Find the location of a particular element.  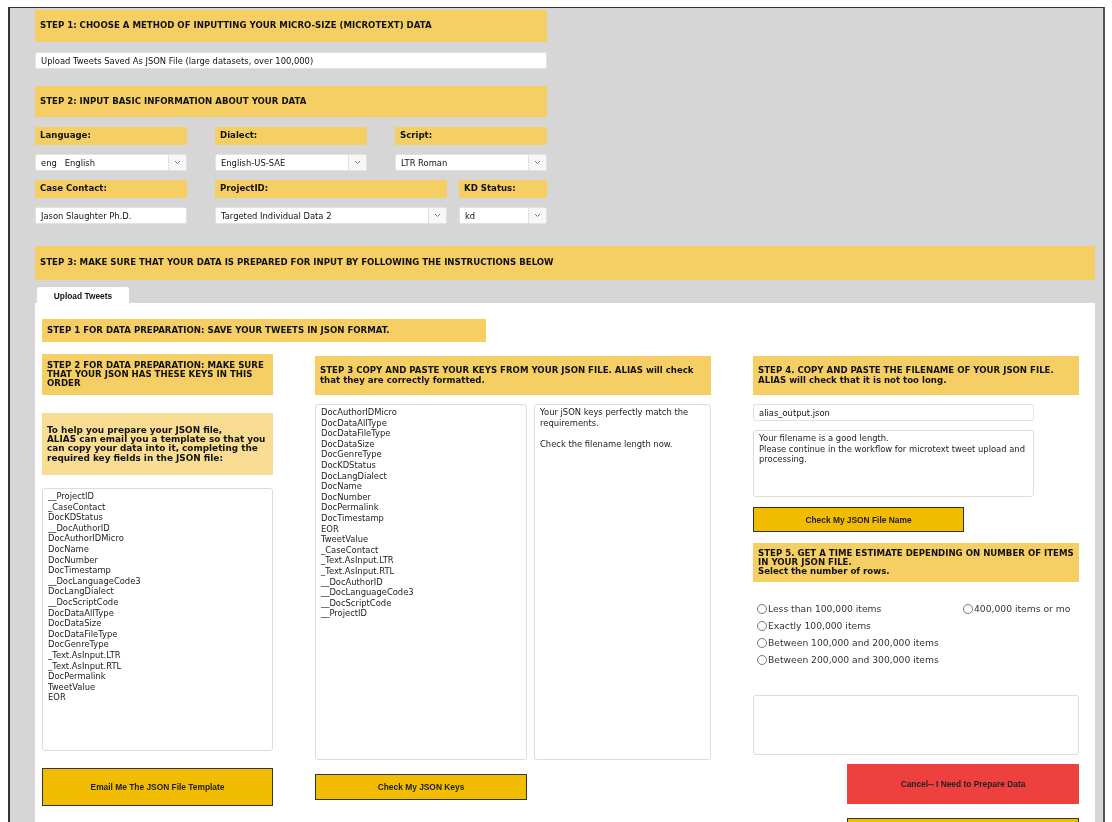

text-area: Your filename is a good length. Please continue in the workflow for microtext tweet upload and processing. is located at coordinates (893, 463).